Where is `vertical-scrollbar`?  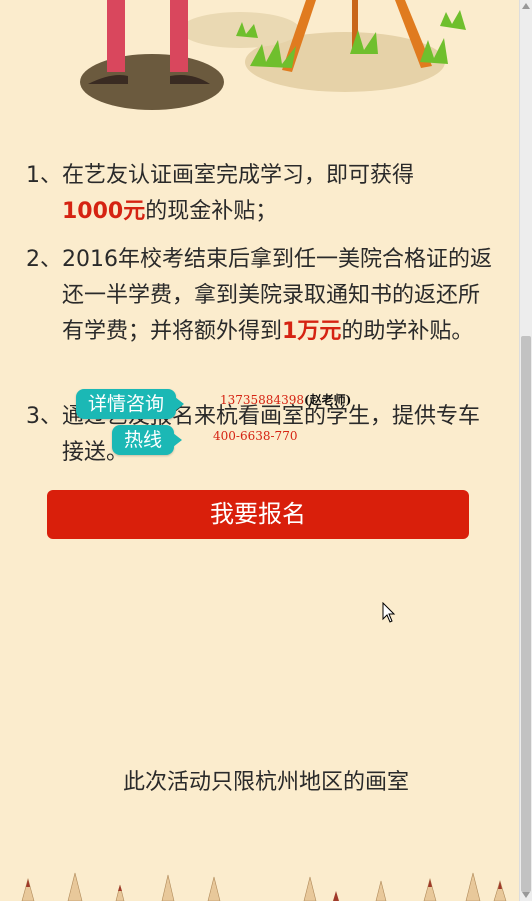
vertical-scrollbar is located at coordinates (525, 450).